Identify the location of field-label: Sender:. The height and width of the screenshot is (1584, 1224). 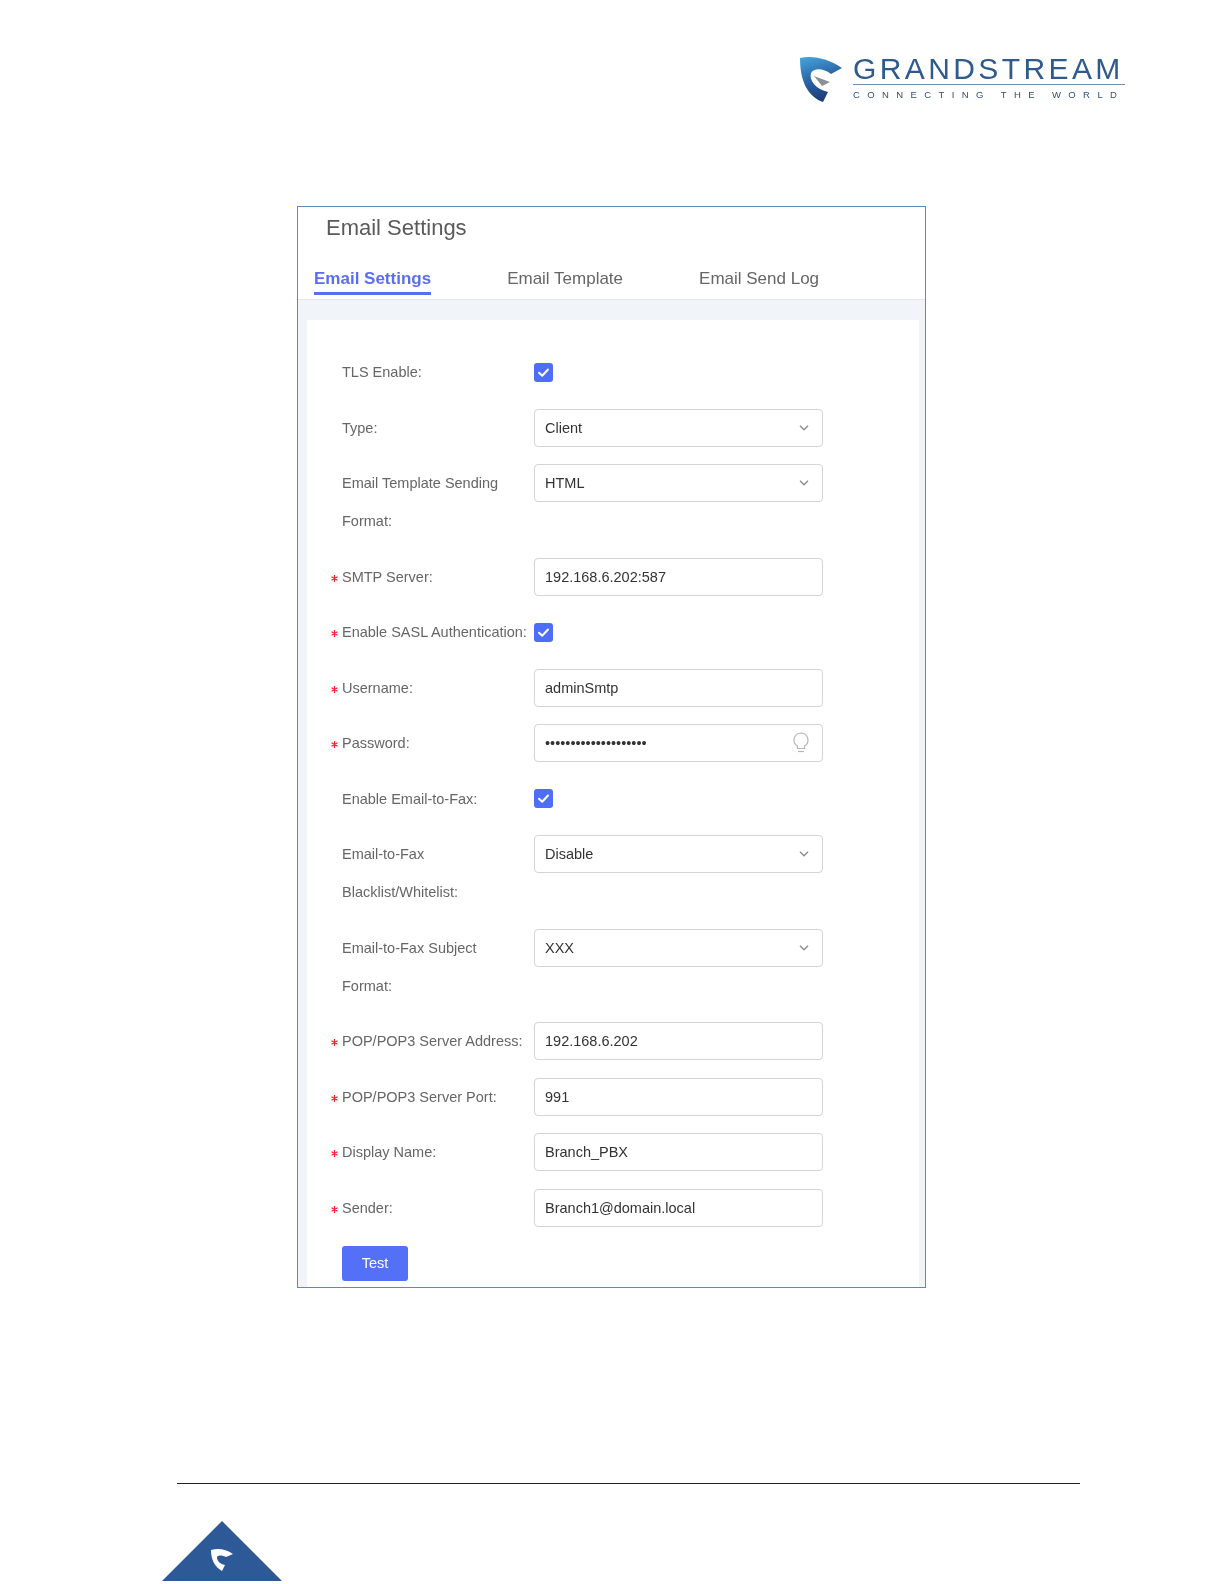
(368, 1208).